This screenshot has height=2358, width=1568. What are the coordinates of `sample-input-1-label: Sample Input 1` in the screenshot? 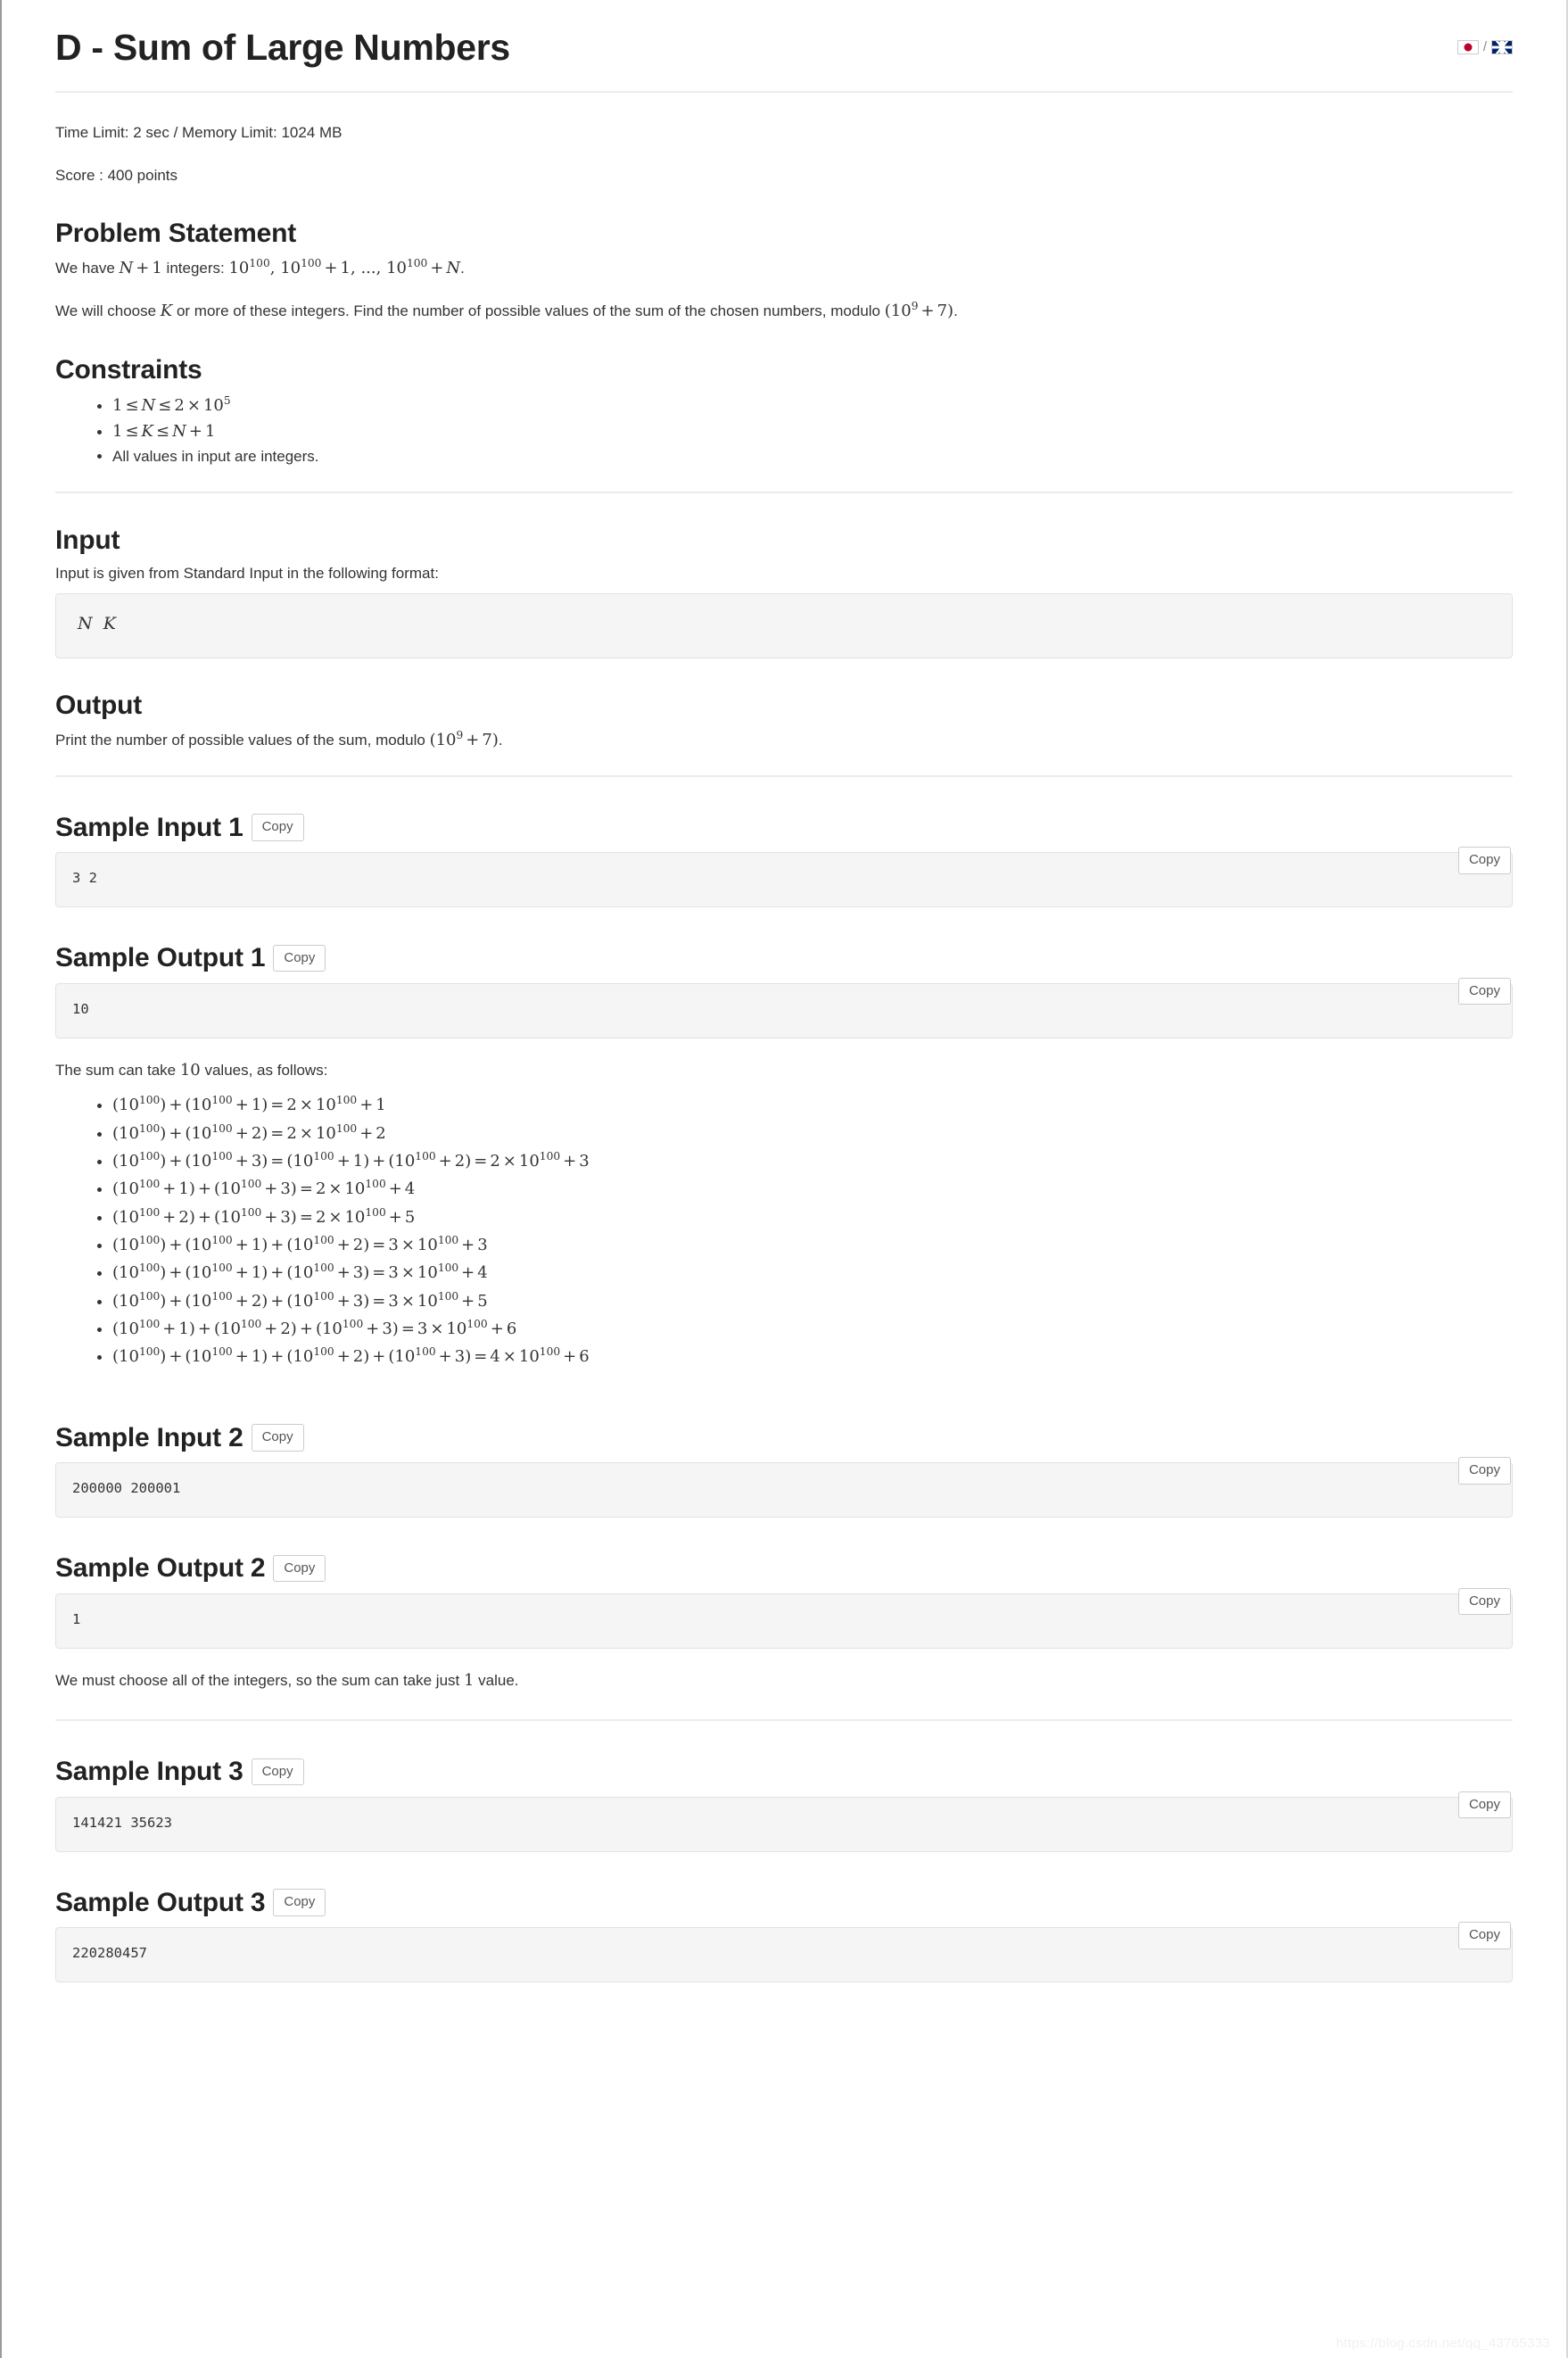 It's located at (149, 827).